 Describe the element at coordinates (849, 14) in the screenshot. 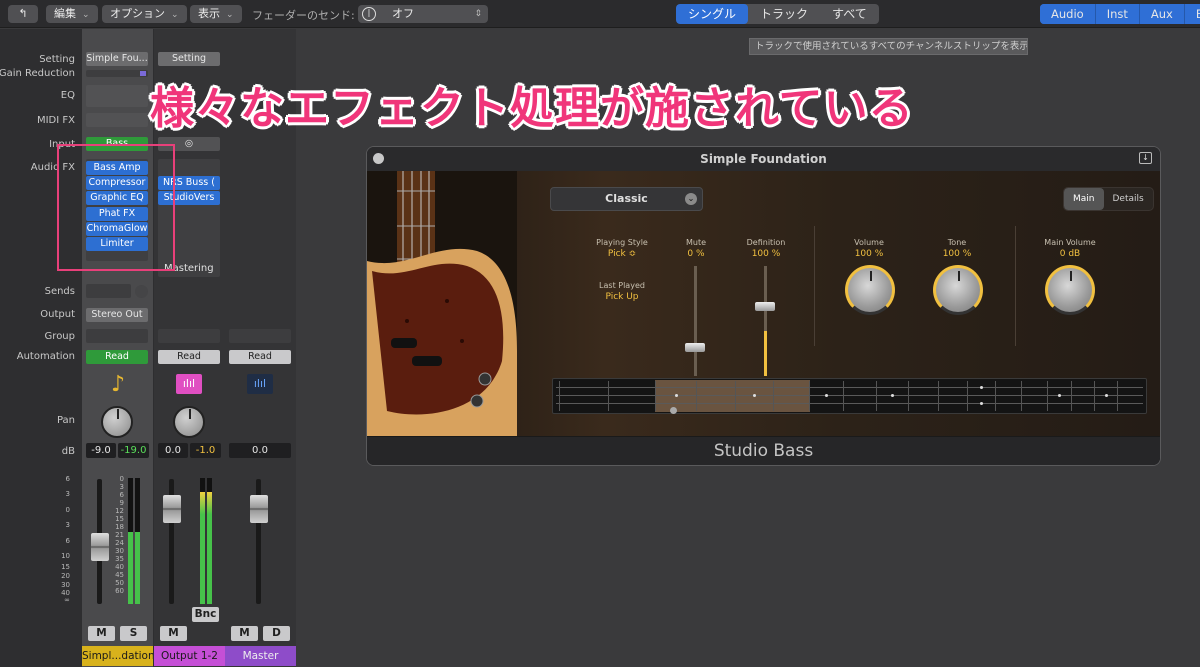

I see `tab-all: すべて` at that location.